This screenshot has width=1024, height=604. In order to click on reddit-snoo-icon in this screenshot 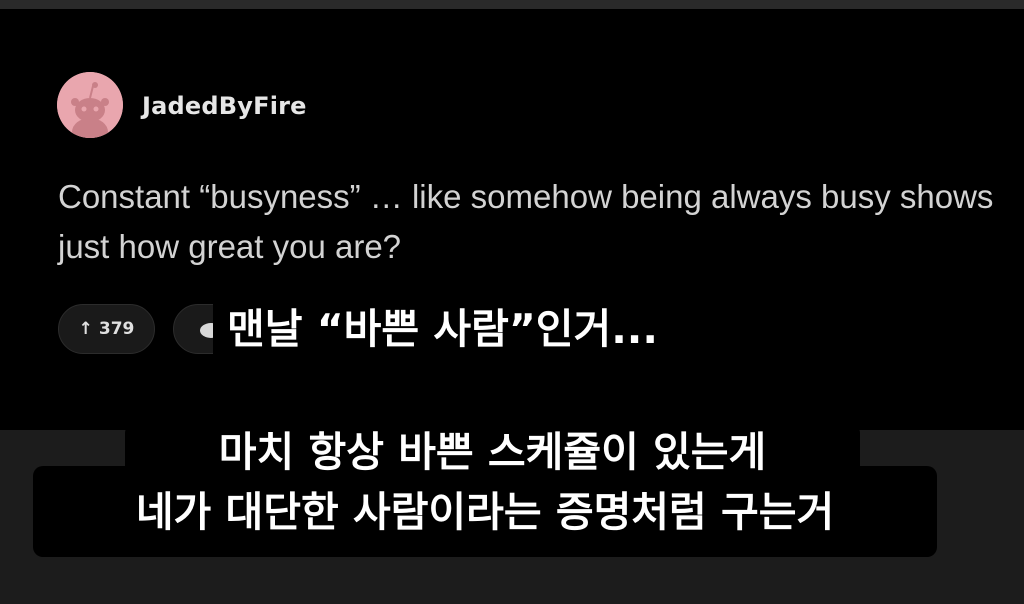, I will do `click(90, 105)`.